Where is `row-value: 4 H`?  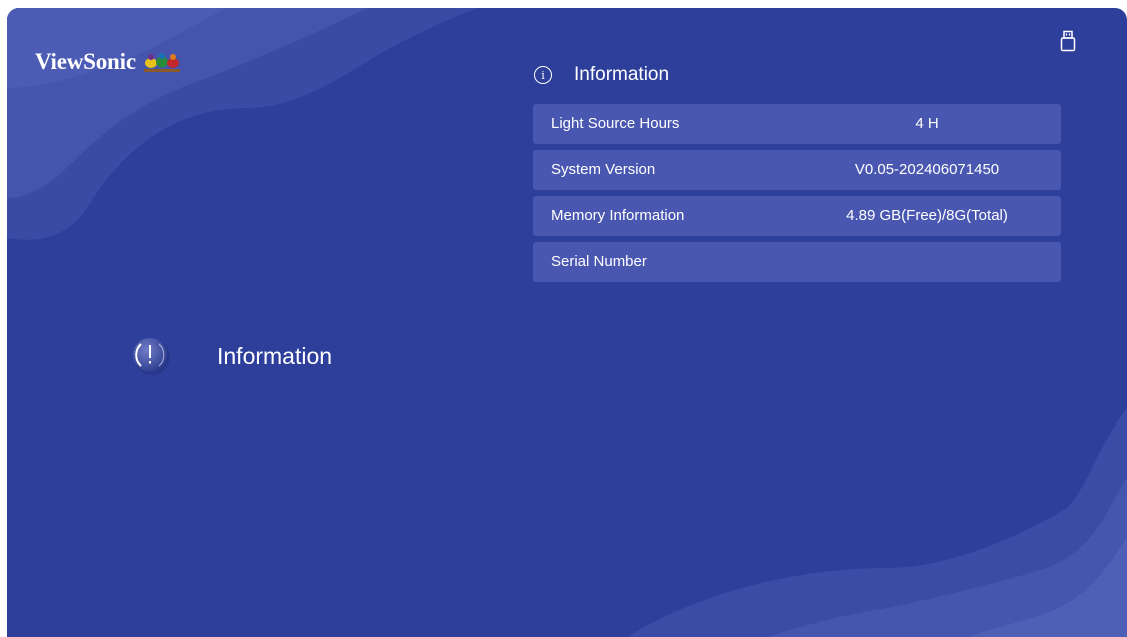 row-value: 4 H is located at coordinates (927, 123).